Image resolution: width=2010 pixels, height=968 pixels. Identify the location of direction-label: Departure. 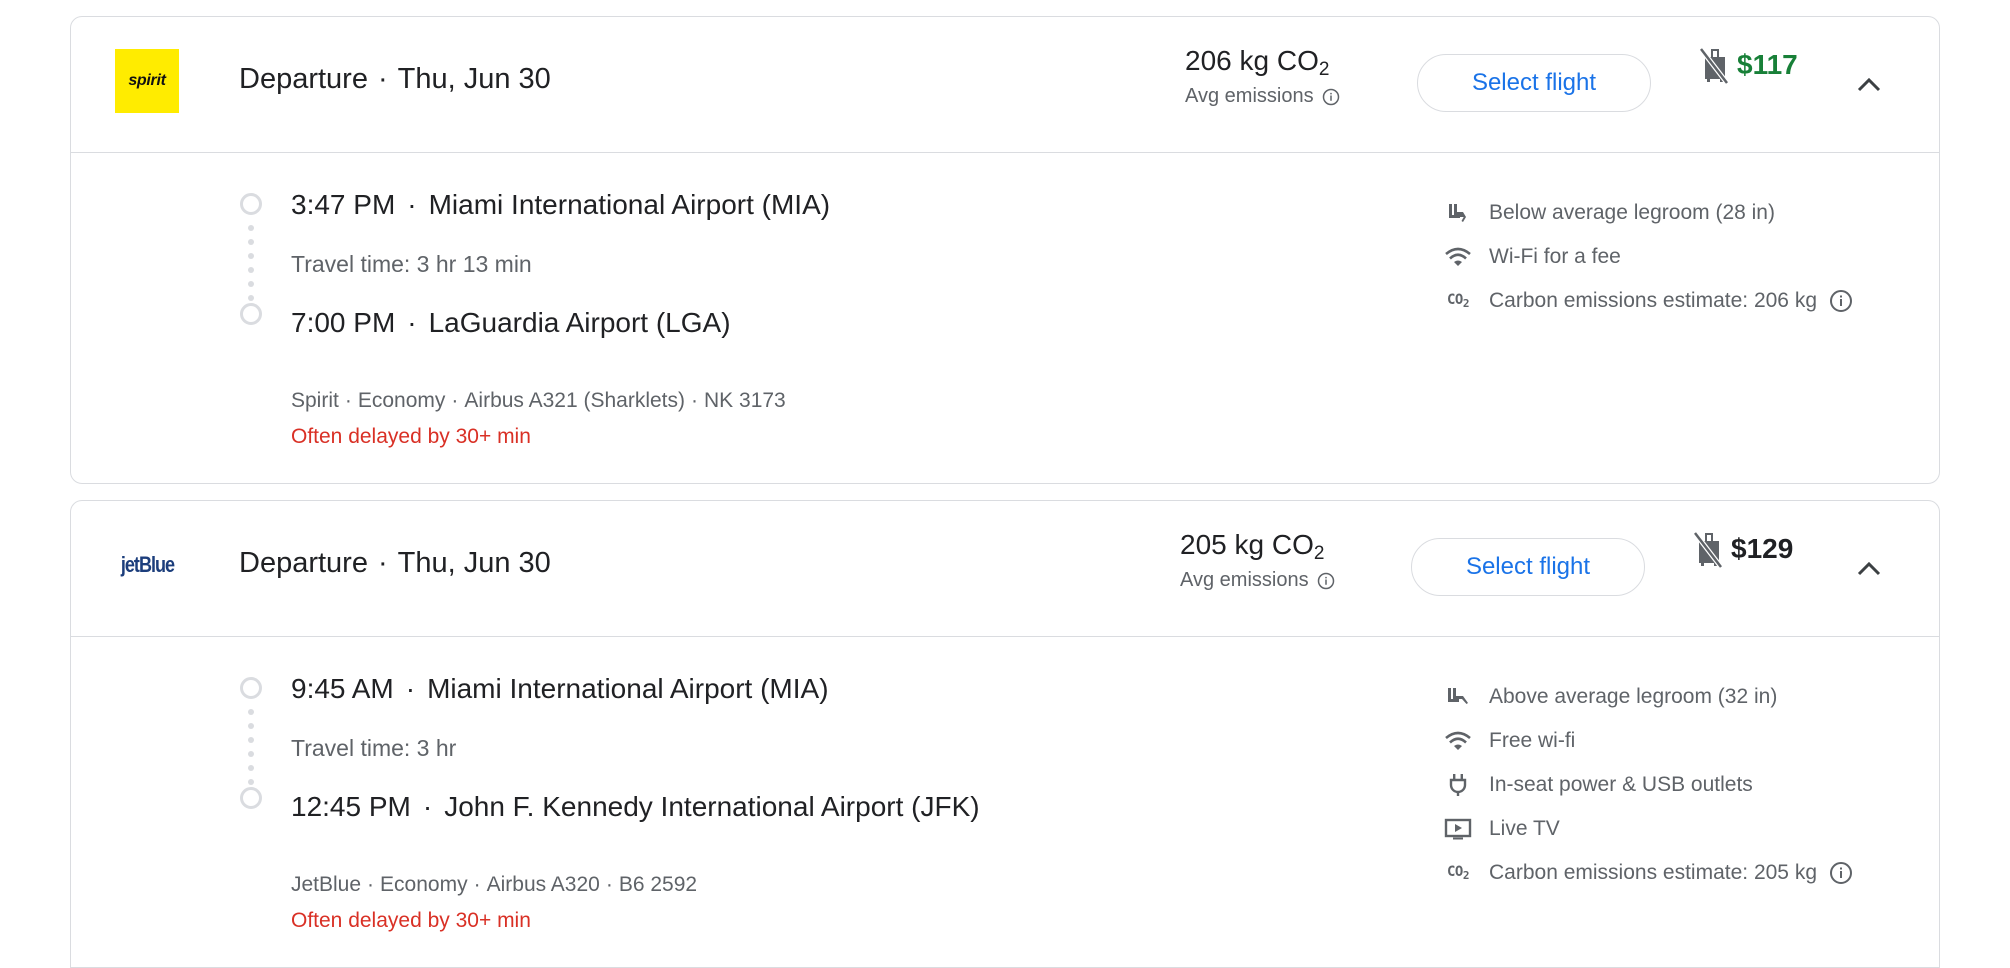
(303, 563).